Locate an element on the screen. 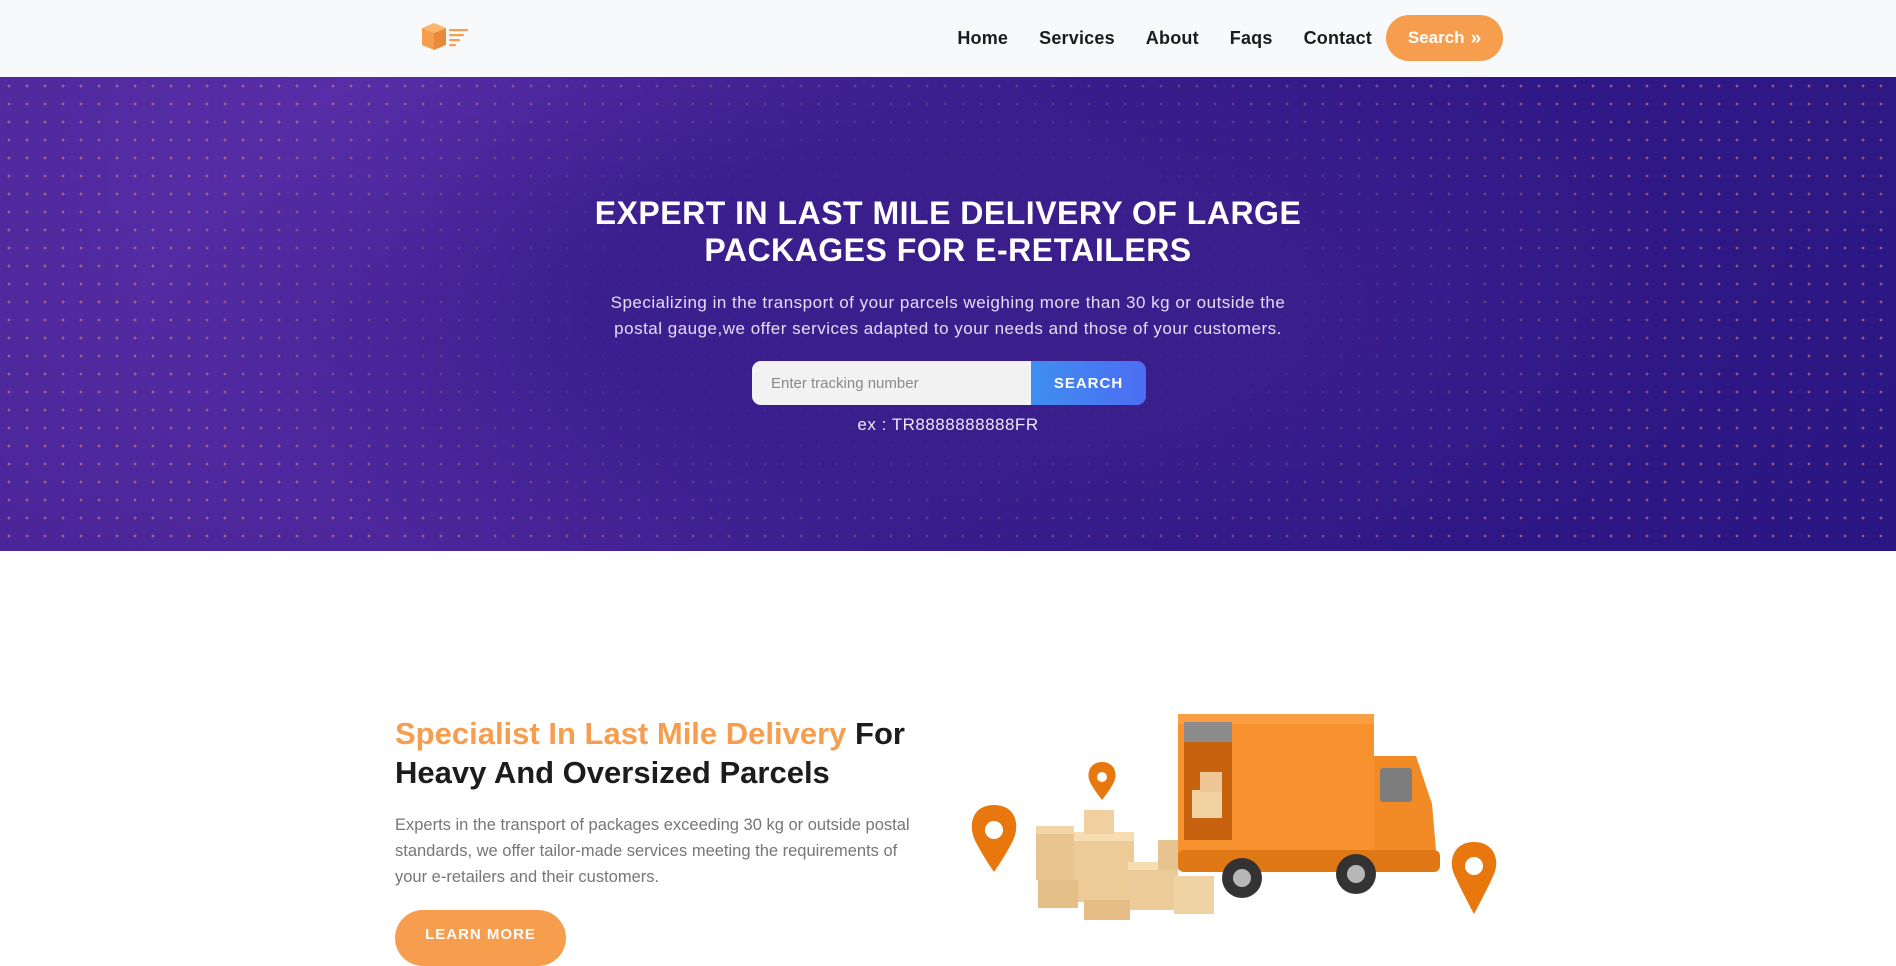 The height and width of the screenshot is (966, 1896). tracking-form: SEARCH is located at coordinates (949, 383).